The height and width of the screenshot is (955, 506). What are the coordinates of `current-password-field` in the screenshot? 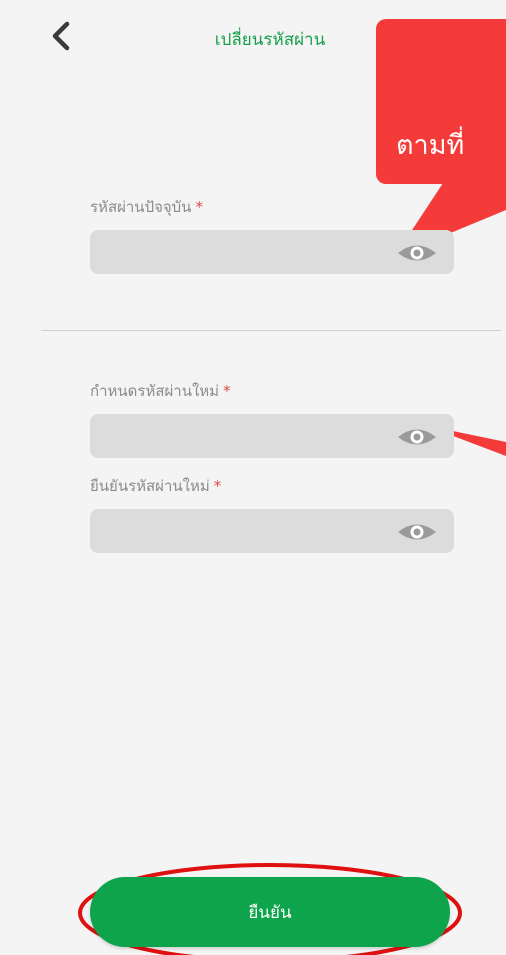 It's located at (272, 252).